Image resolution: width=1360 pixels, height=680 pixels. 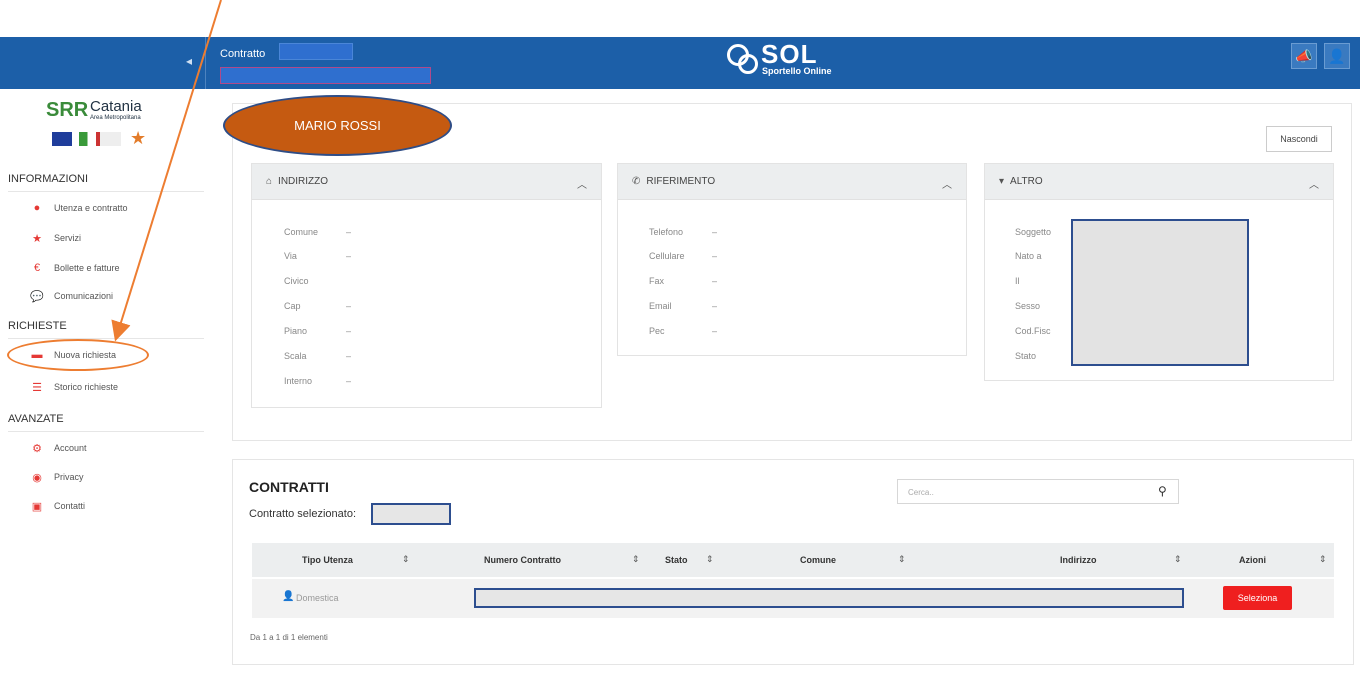 What do you see at coordinates (337, 125) in the screenshot?
I see `name-annotation: MARIO ROSSI` at bounding box center [337, 125].